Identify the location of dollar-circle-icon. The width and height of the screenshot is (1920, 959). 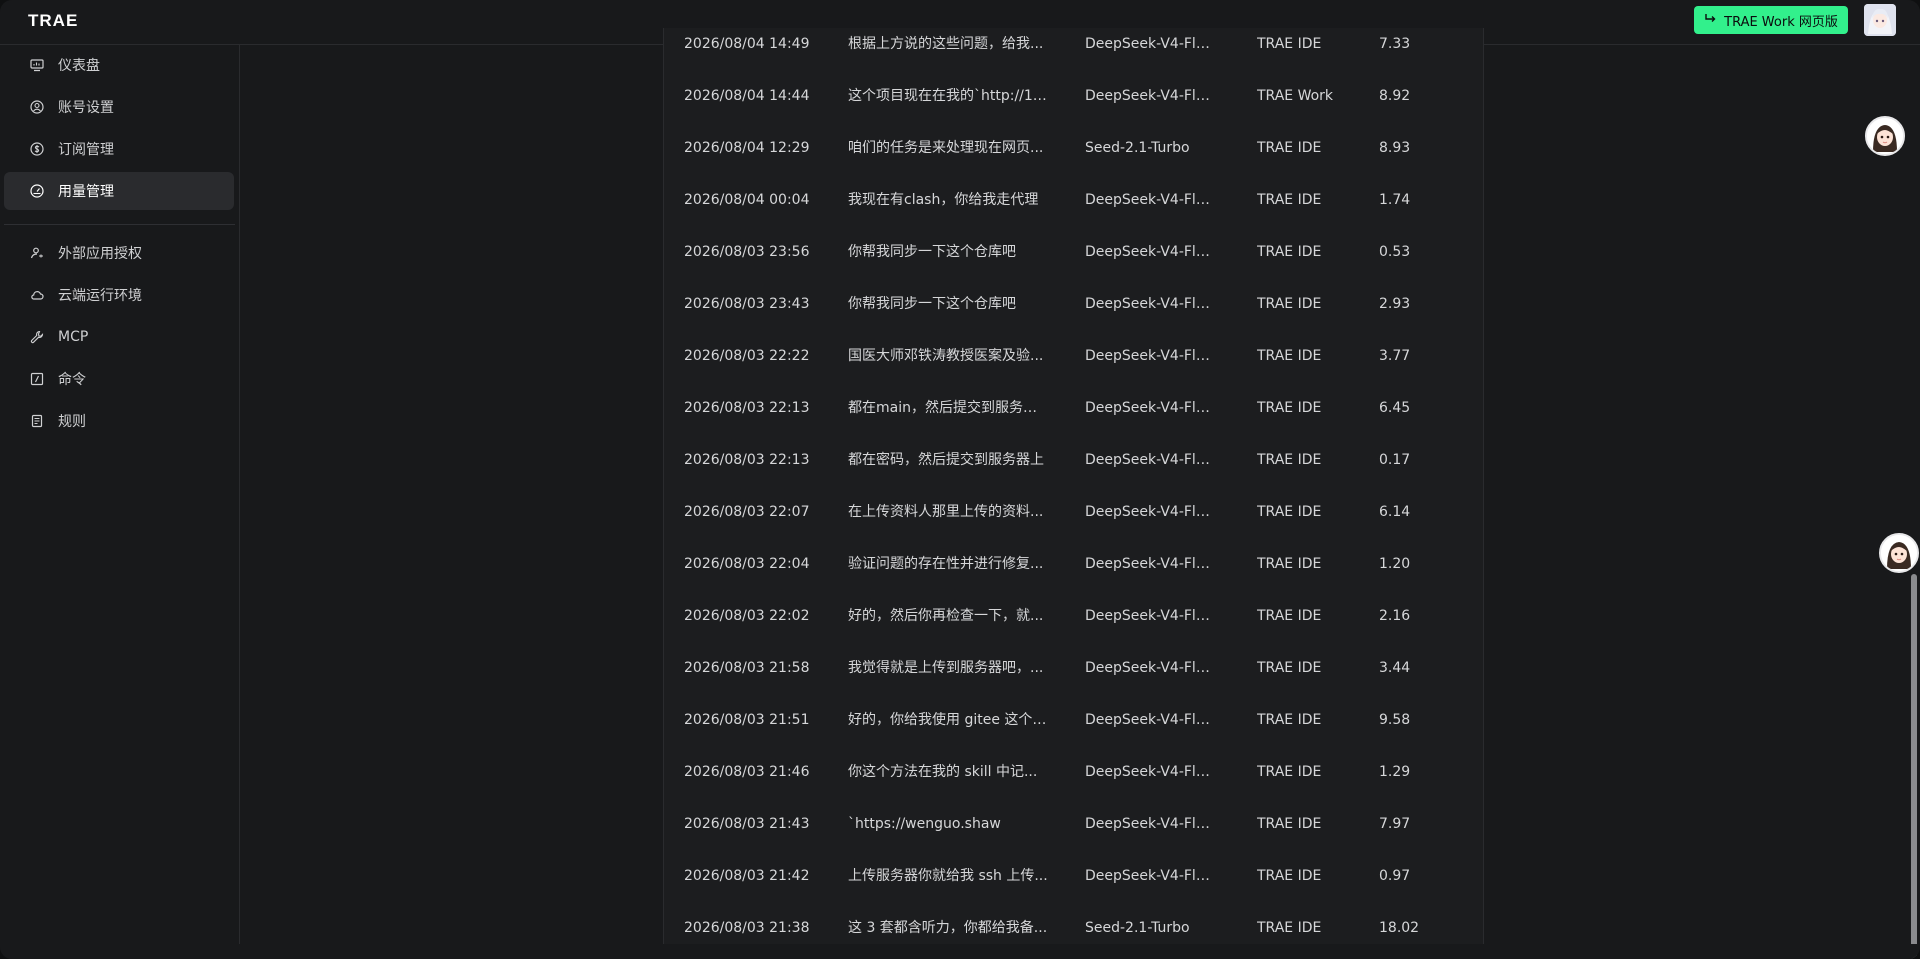
(37, 149).